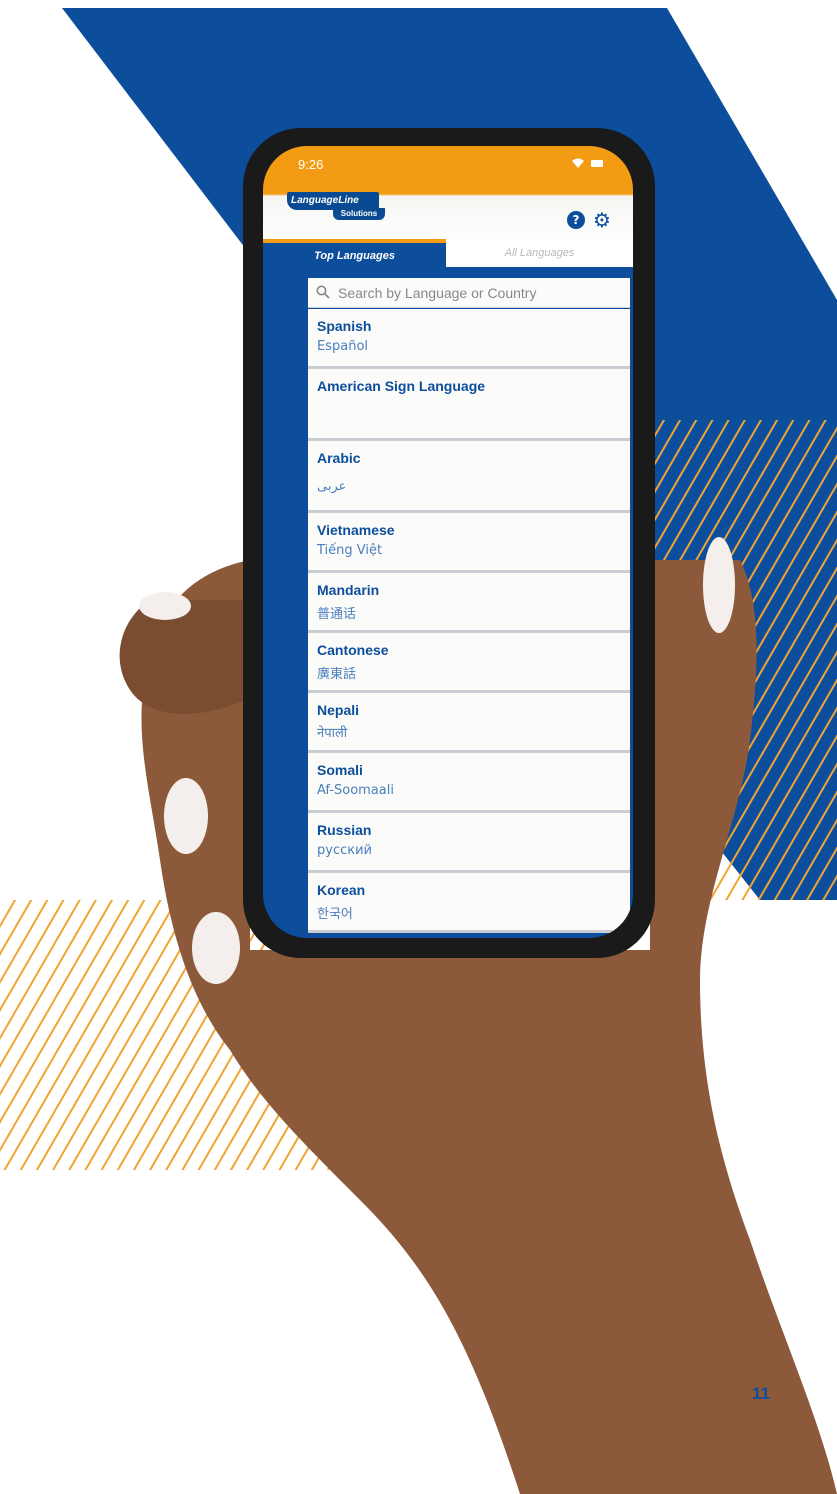  I want to click on battery-icon, so click(597, 163).